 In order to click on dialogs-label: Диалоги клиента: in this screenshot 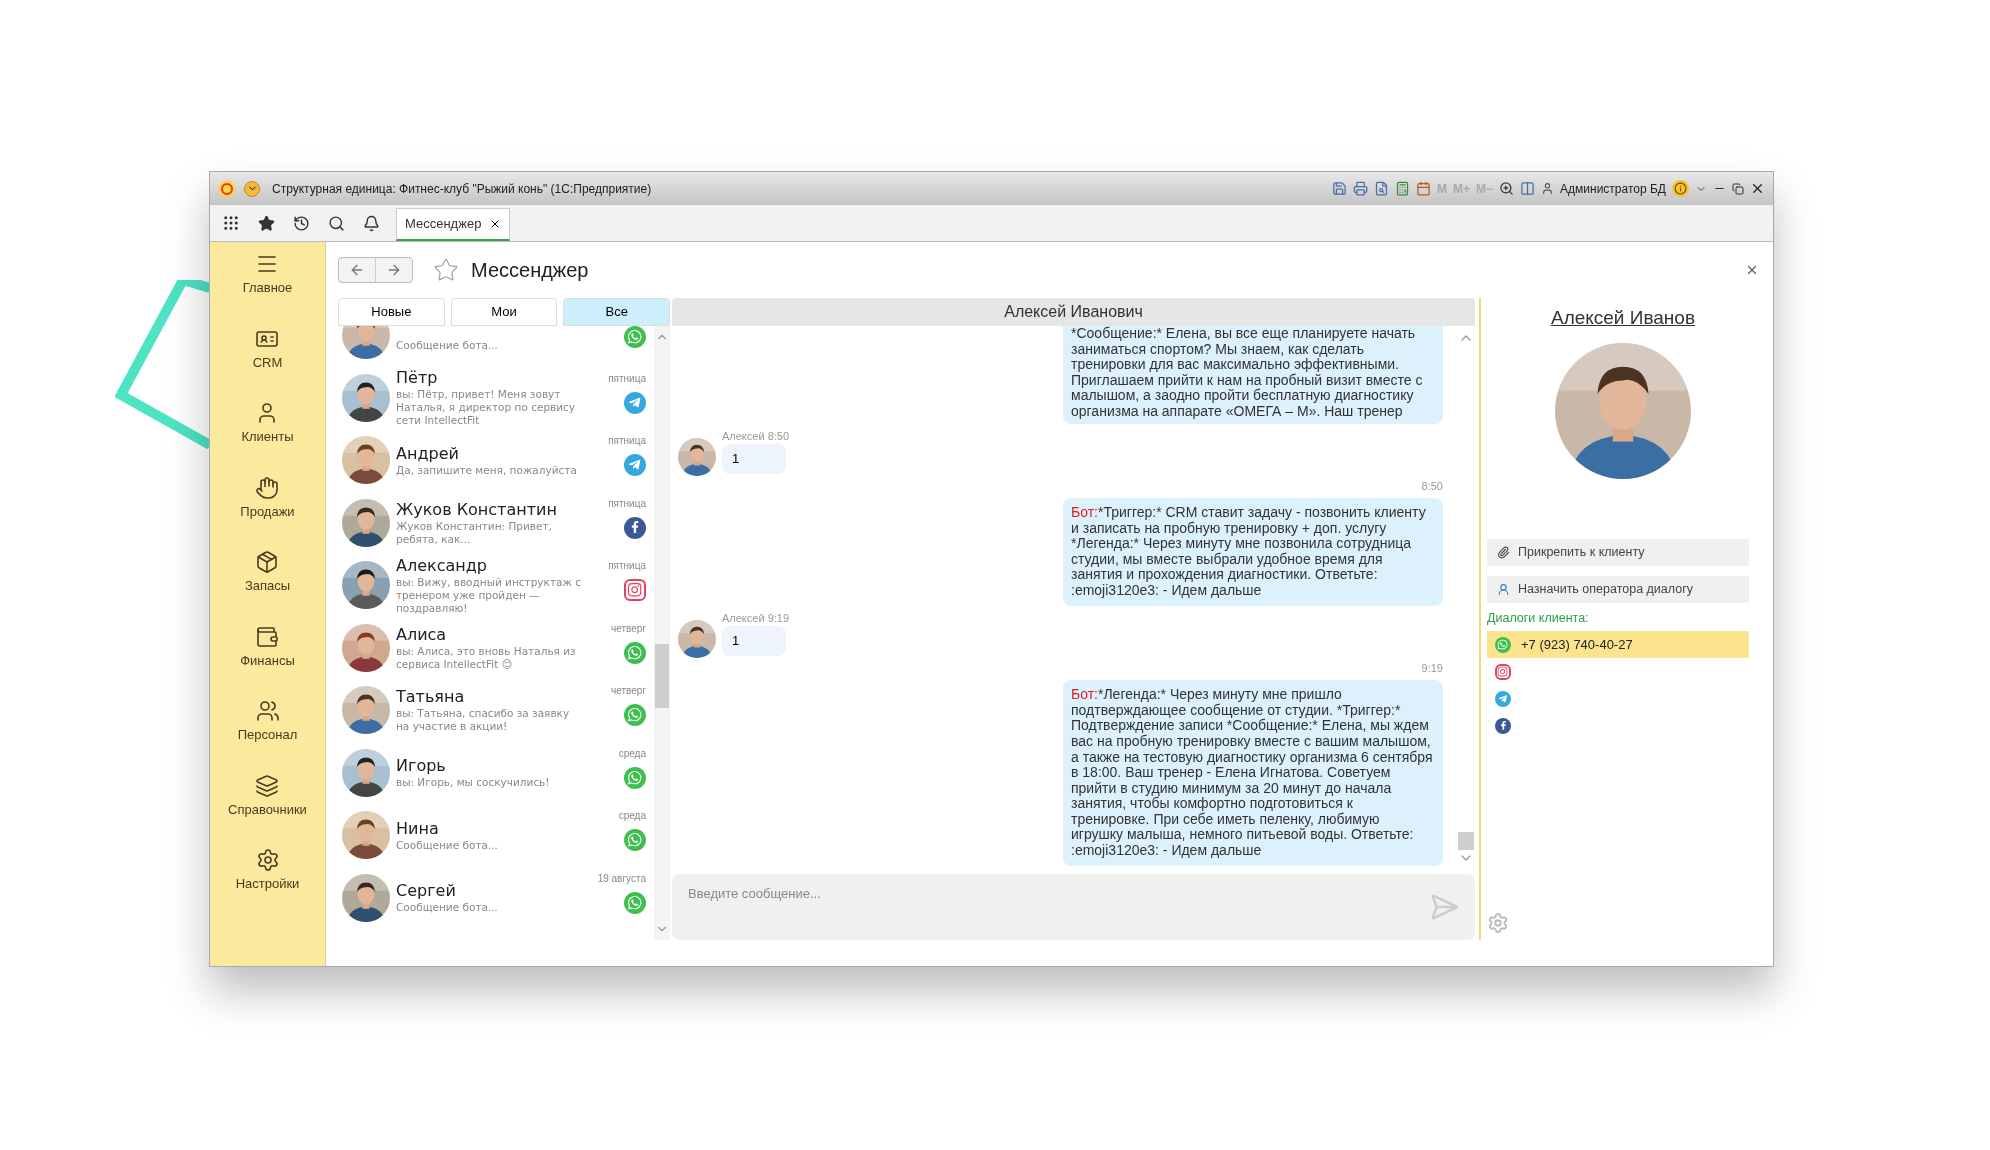, I will do `click(1538, 618)`.